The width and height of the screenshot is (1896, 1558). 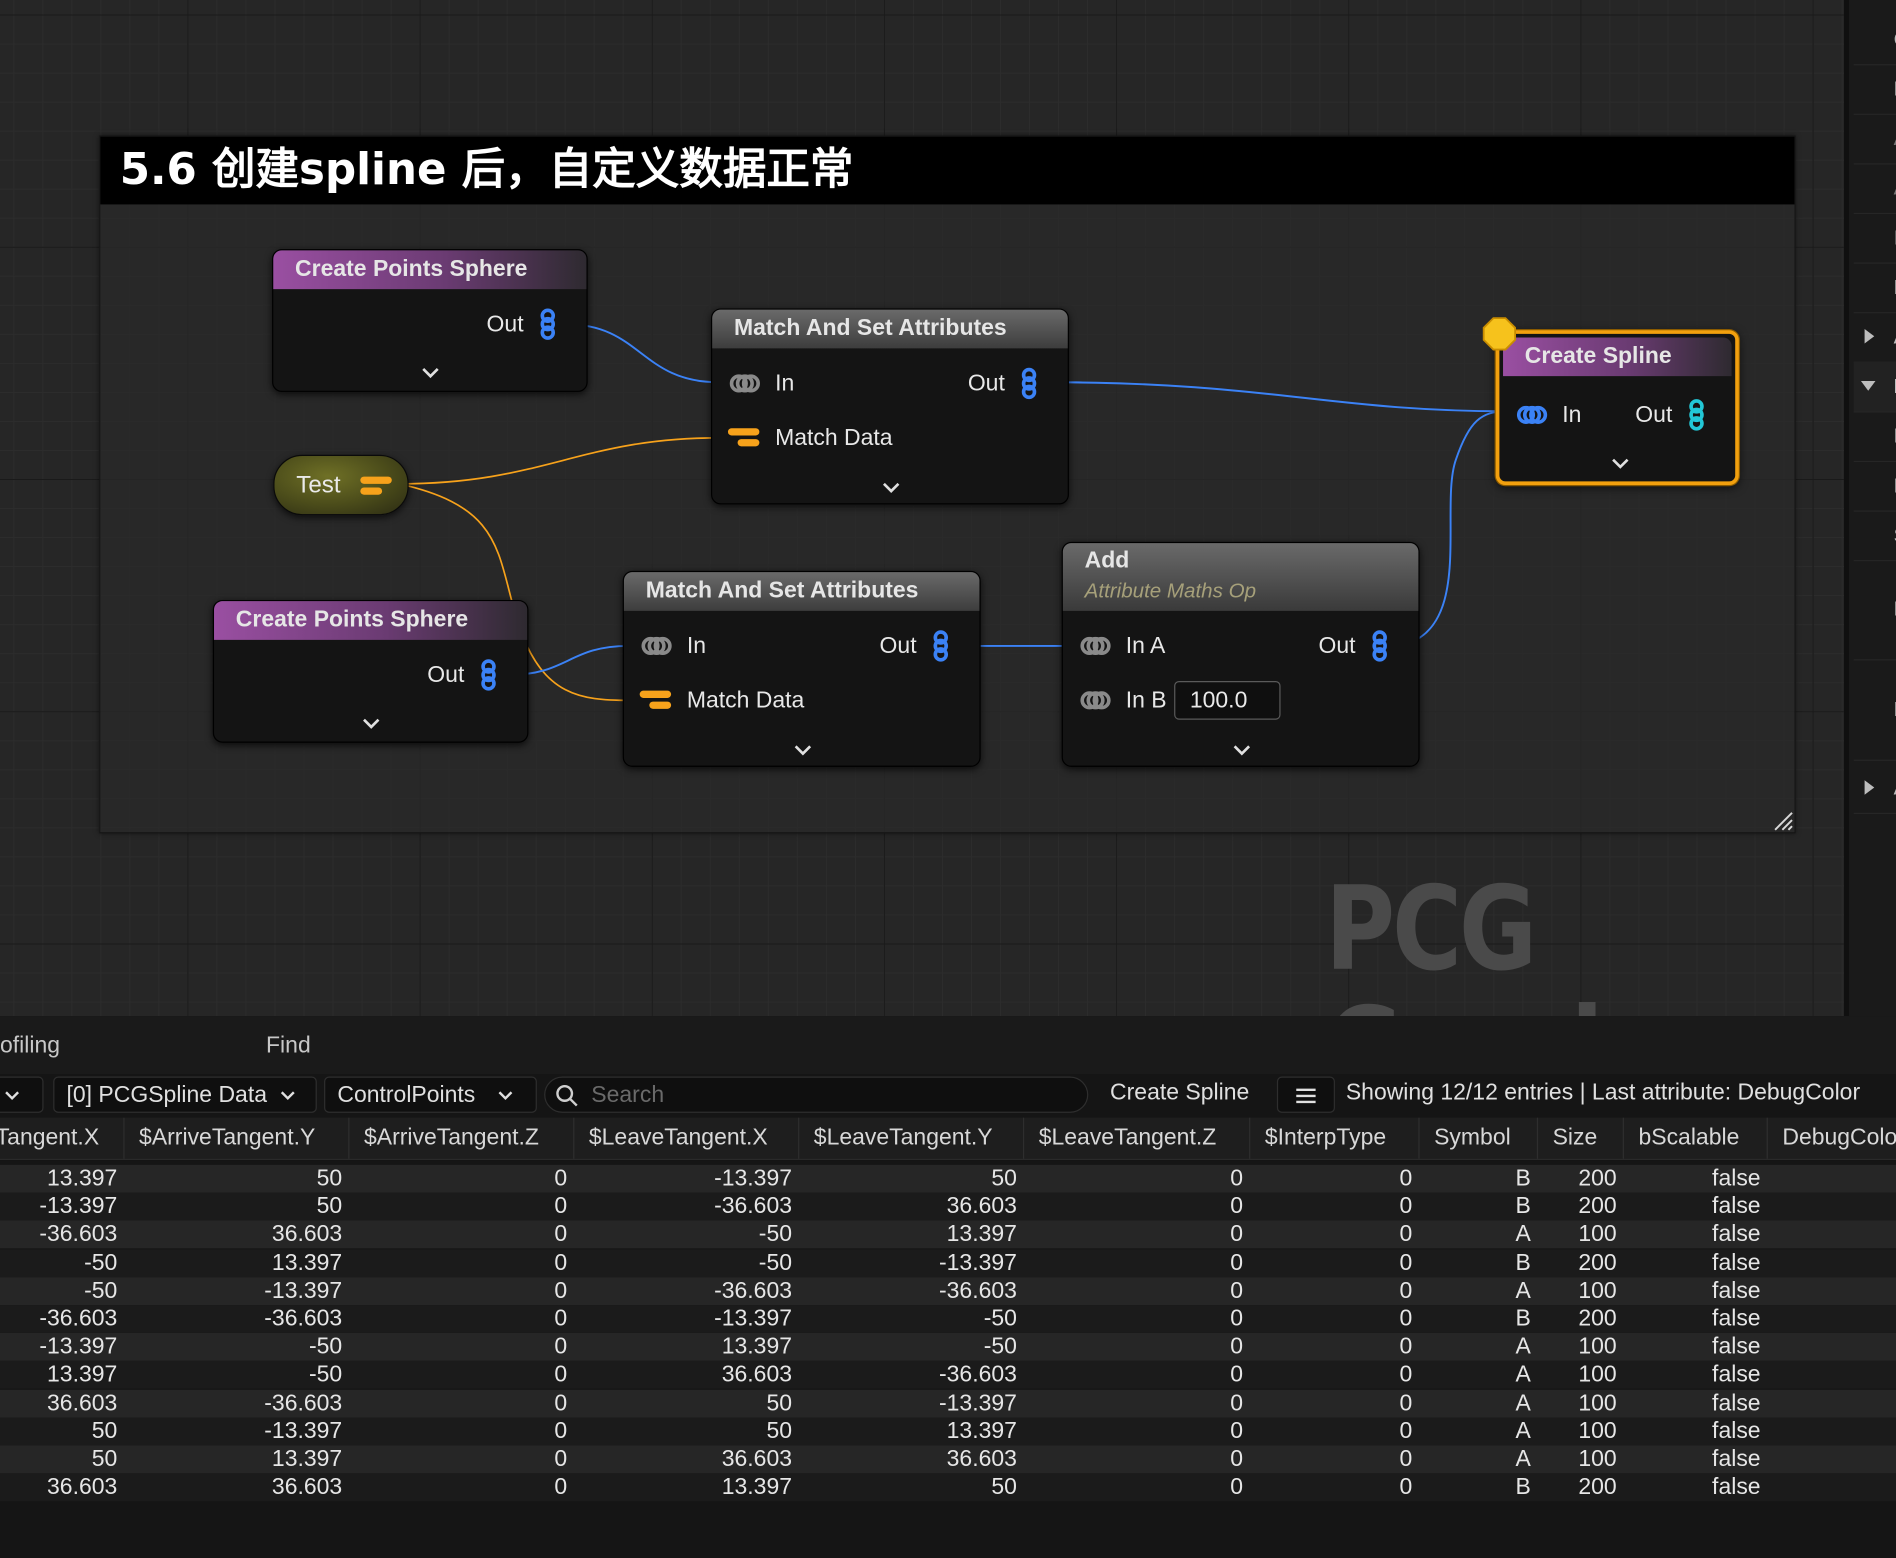 I want to click on node-create-spline: Create Spline In Out, so click(x=1617, y=408).